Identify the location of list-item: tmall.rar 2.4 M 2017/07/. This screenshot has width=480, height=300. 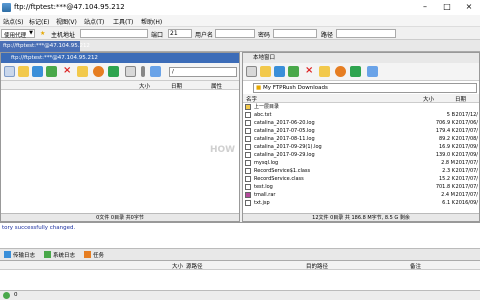
(361, 195).